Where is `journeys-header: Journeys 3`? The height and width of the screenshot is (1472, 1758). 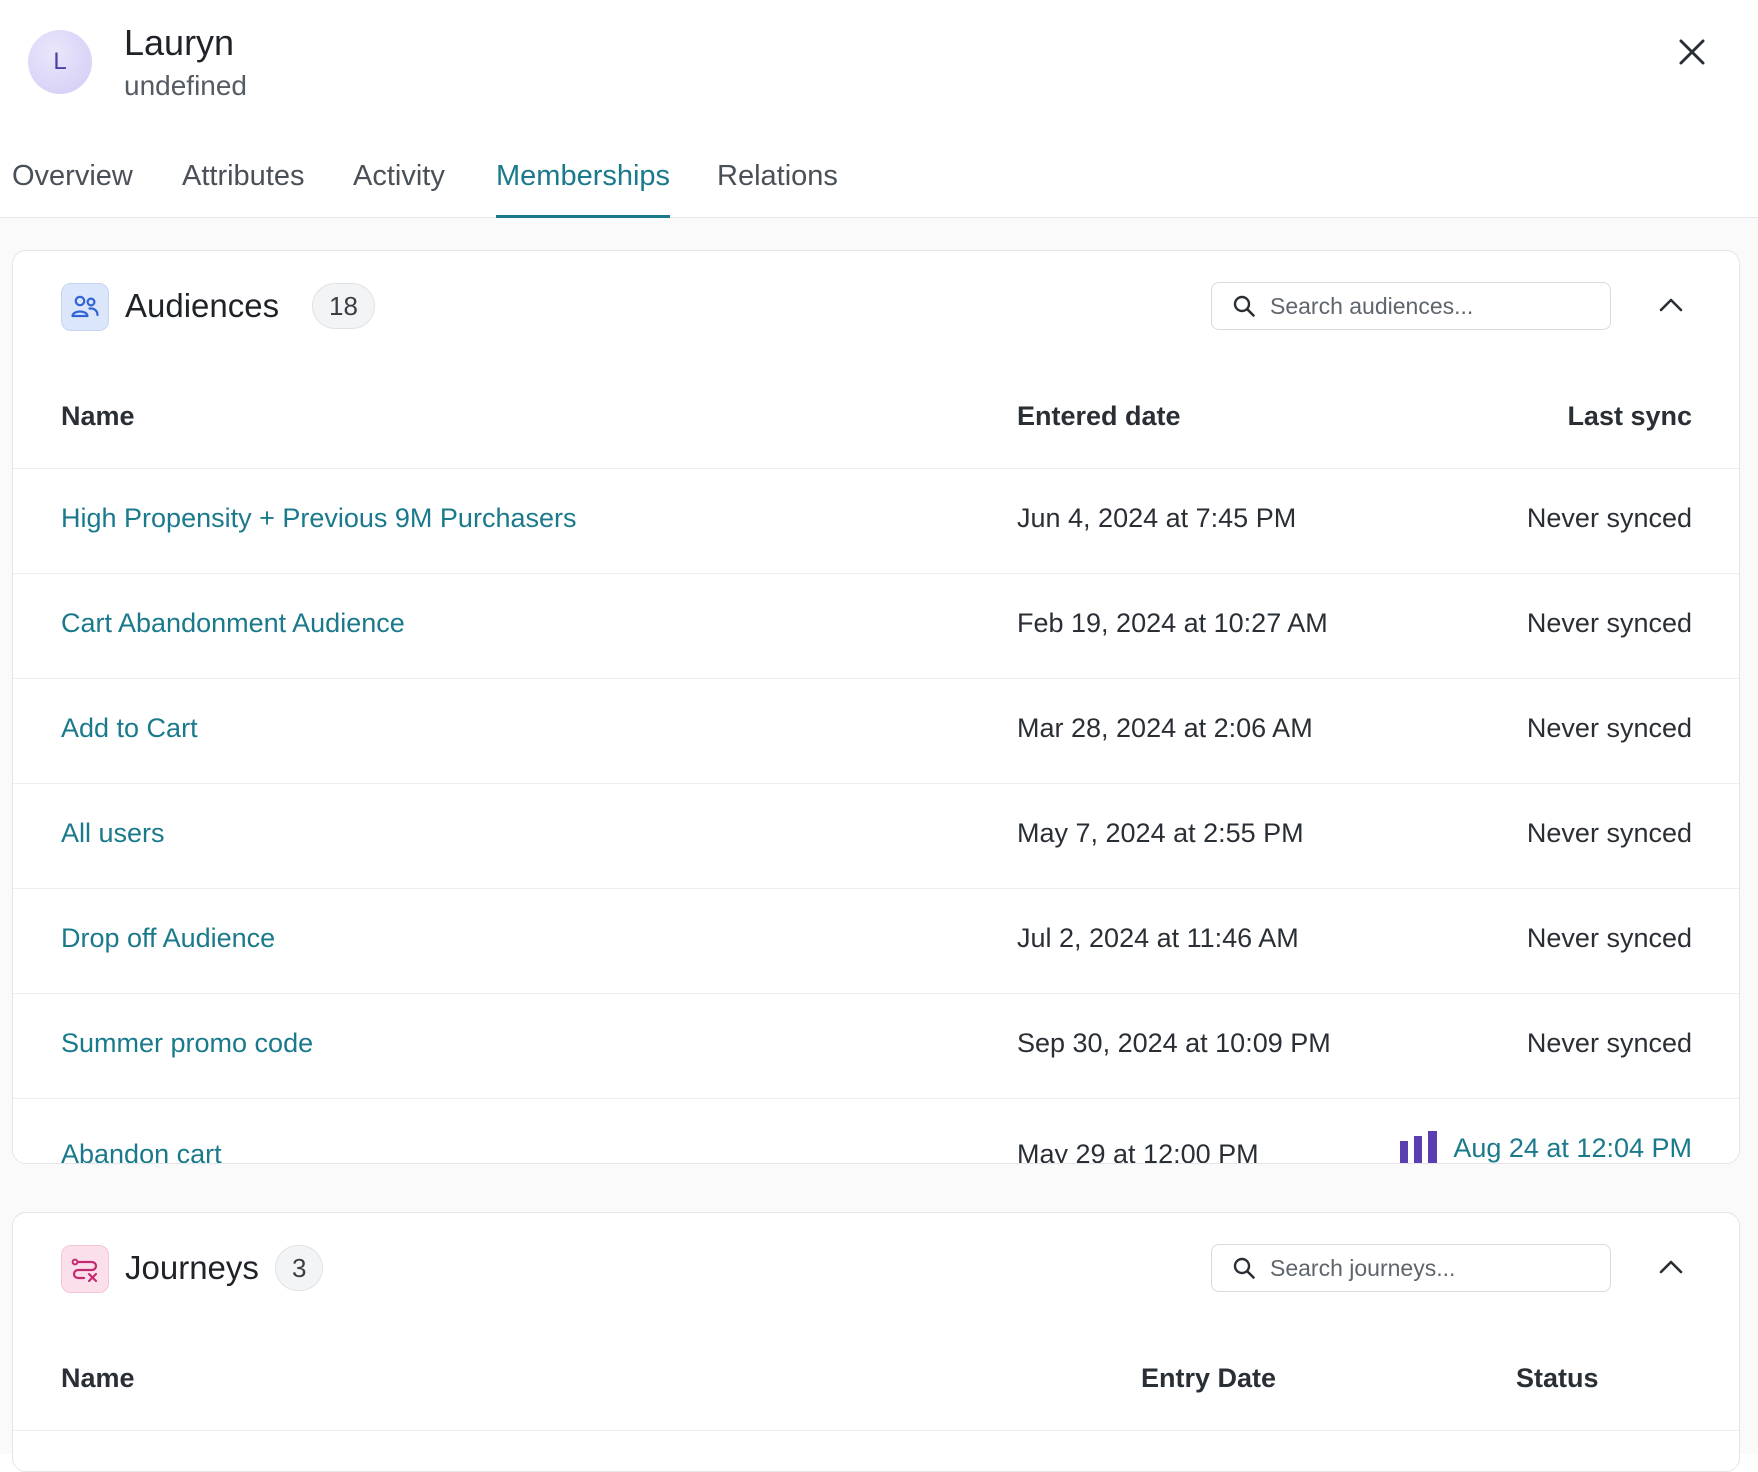 journeys-header: Journeys 3 is located at coordinates (876, 1270).